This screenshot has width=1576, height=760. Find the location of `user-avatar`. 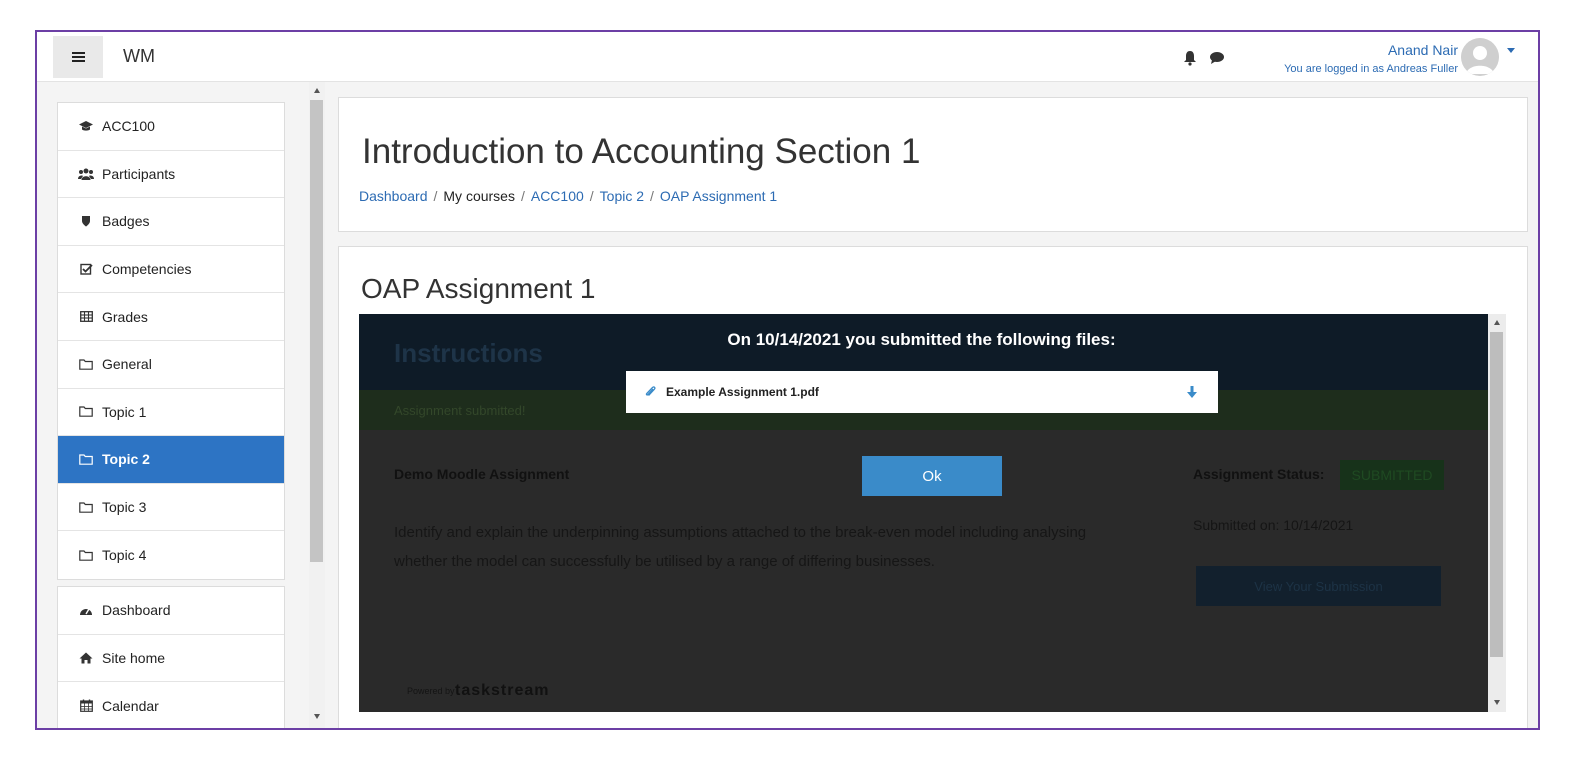

user-avatar is located at coordinates (1480, 57).